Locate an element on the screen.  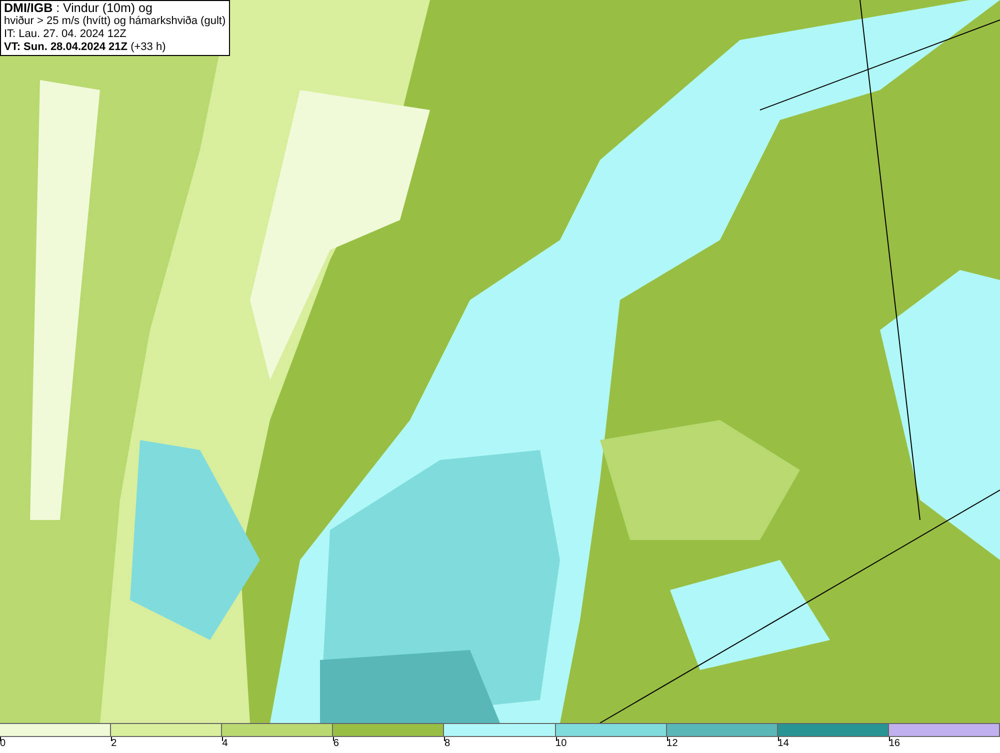
info-text: DMI/IGB : Vindur (10m) og is located at coordinates (79, 8).